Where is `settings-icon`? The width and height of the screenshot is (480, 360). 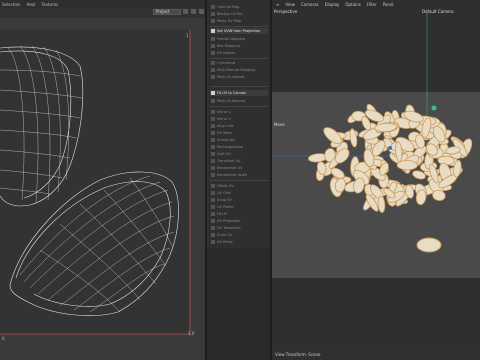 settings-icon is located at coordinates (201, 11).